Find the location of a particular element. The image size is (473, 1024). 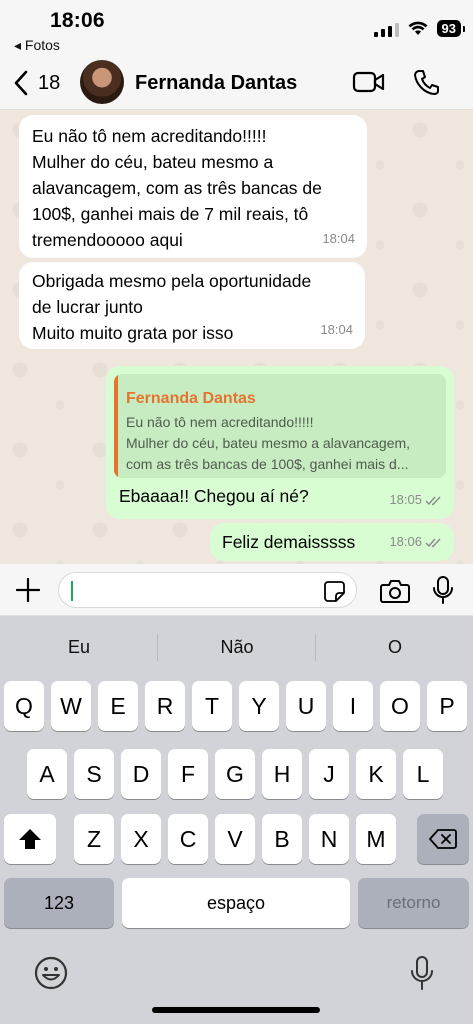

cellular-signal-icon is located at coordinates (386, 29).